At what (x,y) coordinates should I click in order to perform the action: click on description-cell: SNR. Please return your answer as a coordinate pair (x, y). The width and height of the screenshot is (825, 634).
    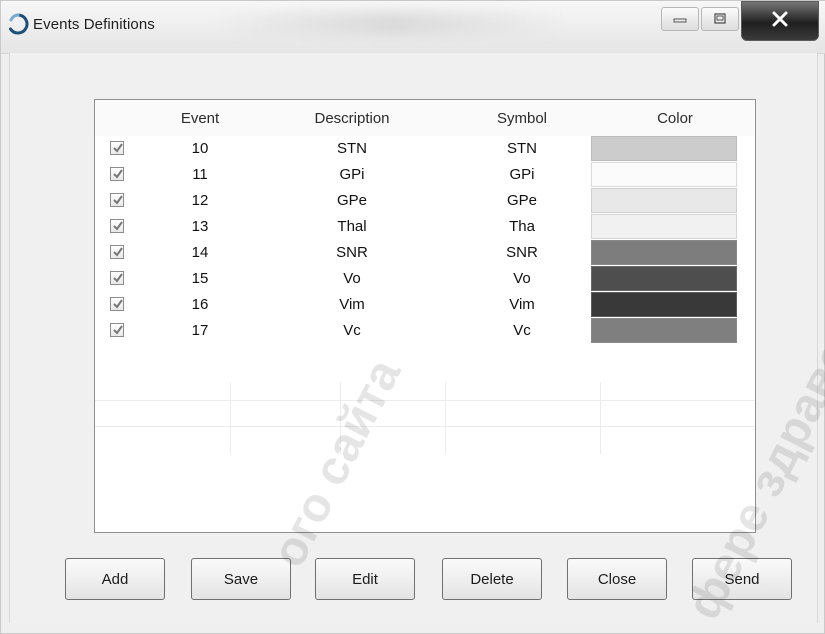
    Looking at the image, I should click on (352, 252).